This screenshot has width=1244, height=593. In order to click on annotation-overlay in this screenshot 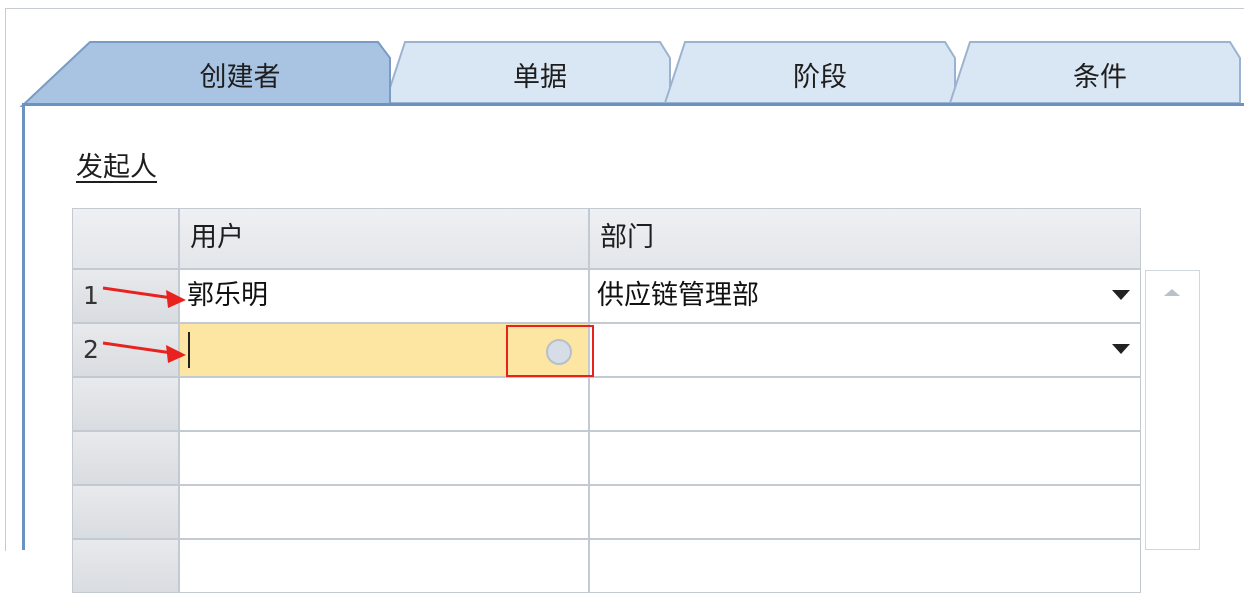, I will do `click(144, 324)`.